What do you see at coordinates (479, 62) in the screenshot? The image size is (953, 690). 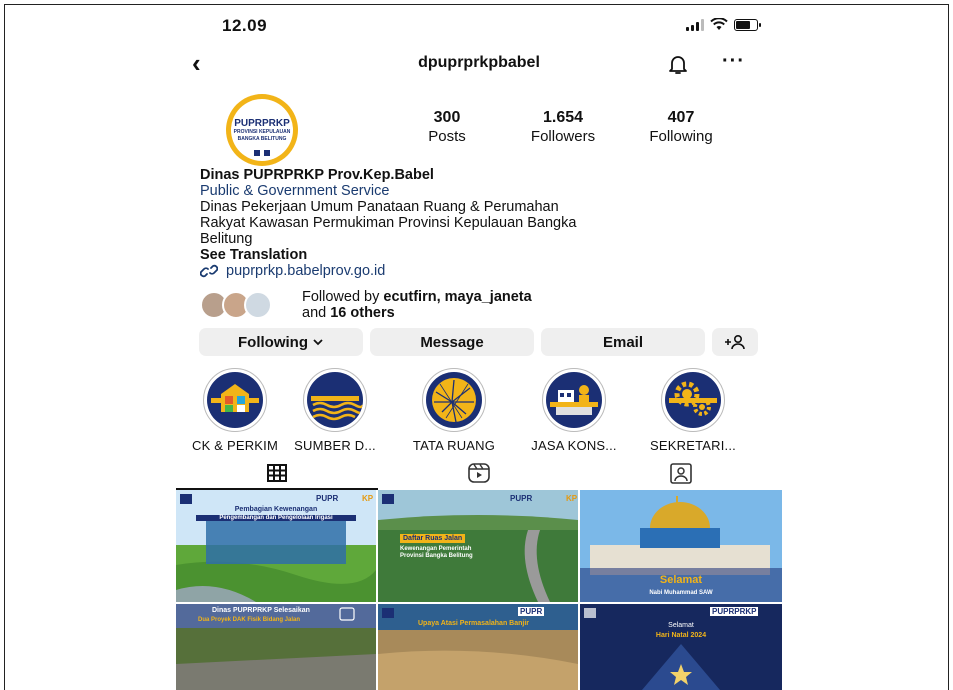 I see `profile-username: dpuprprkpbabel` at bounding box center [479, 62].